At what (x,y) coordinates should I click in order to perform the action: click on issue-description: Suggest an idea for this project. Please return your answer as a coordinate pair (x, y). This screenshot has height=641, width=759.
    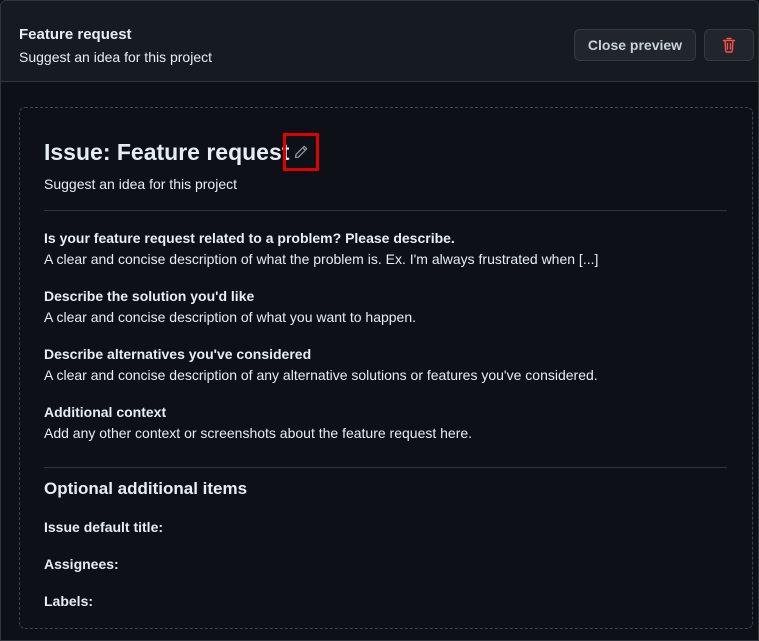
    Looking at the image, I should click on (141, 184).